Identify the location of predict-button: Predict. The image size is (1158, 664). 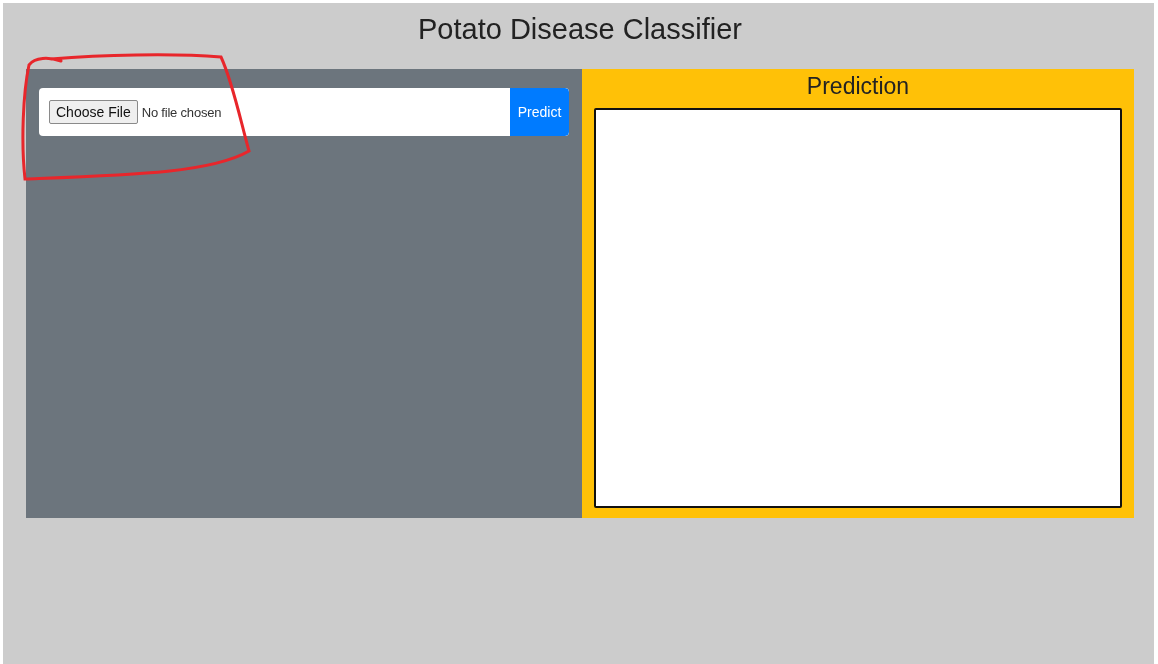
(539, 112).